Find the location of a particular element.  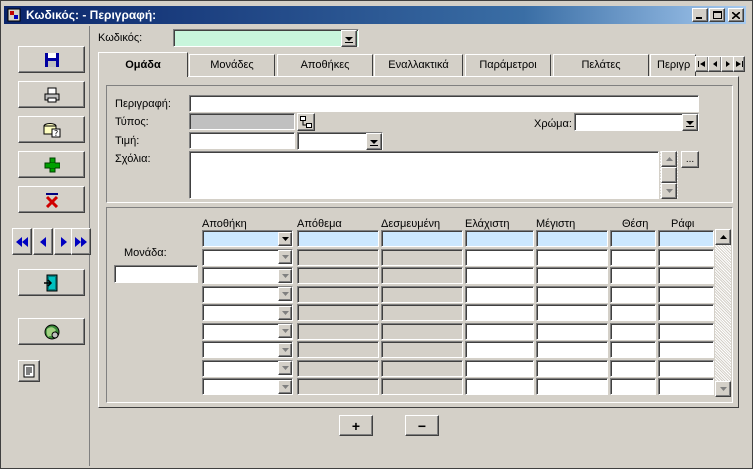

web-button is located at coordinates (51, 331).